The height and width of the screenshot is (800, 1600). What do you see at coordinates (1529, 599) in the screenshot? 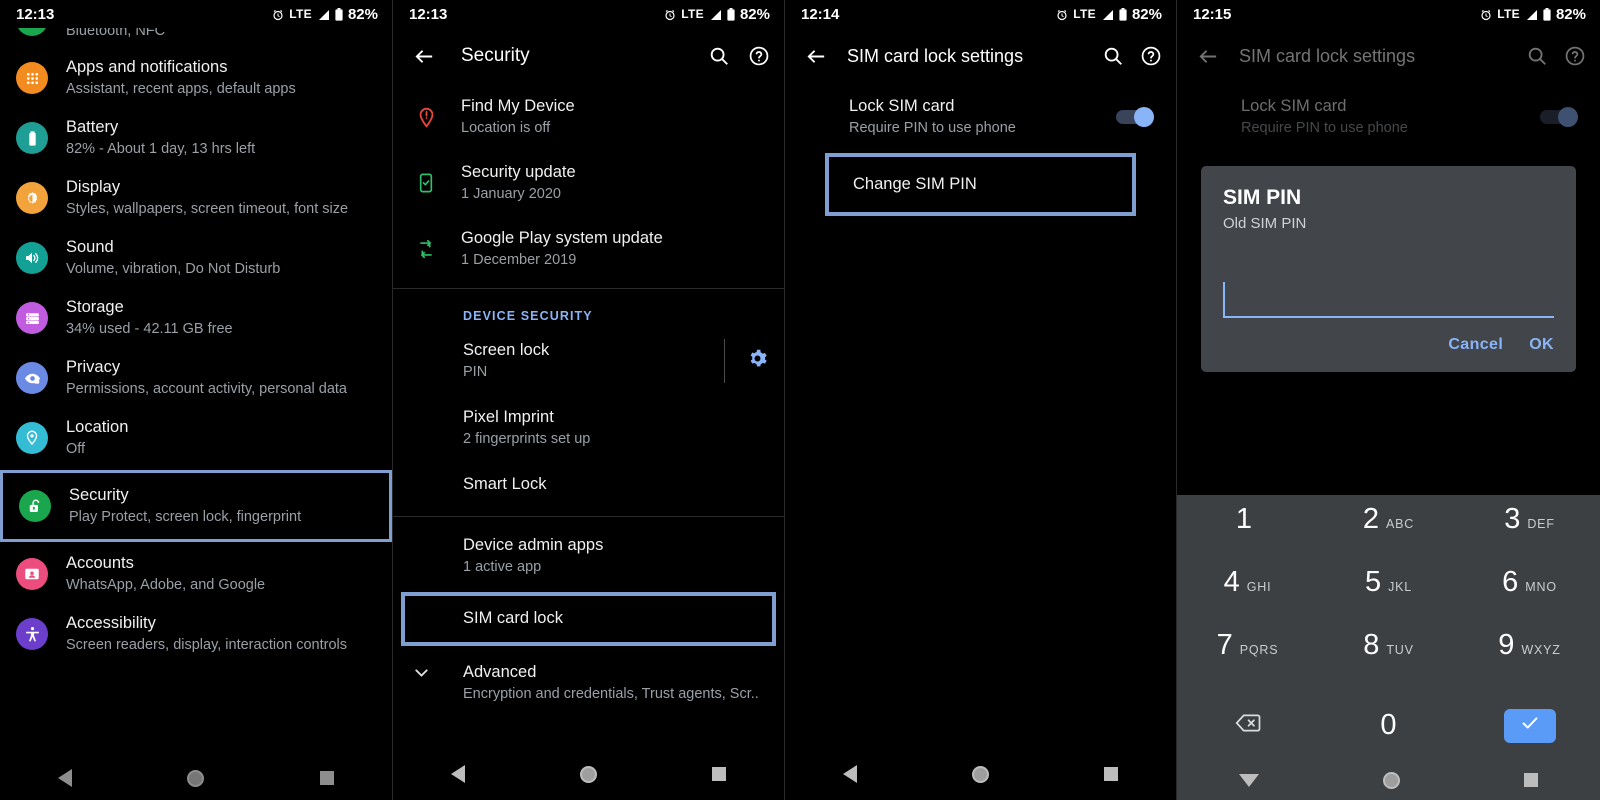
I see `key-6: 6 MNO` at bounding box center [1529, 599].